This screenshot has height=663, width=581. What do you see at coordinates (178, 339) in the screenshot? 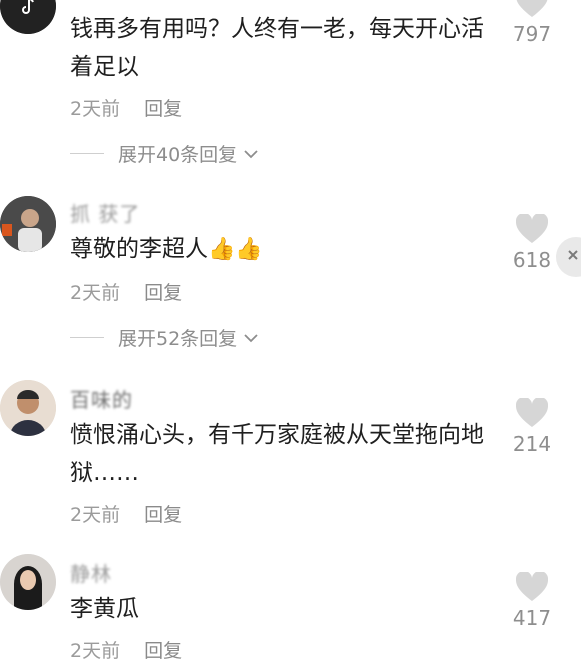
I see `expand-label: 展开52条回复` at bounding box center [178, 339].